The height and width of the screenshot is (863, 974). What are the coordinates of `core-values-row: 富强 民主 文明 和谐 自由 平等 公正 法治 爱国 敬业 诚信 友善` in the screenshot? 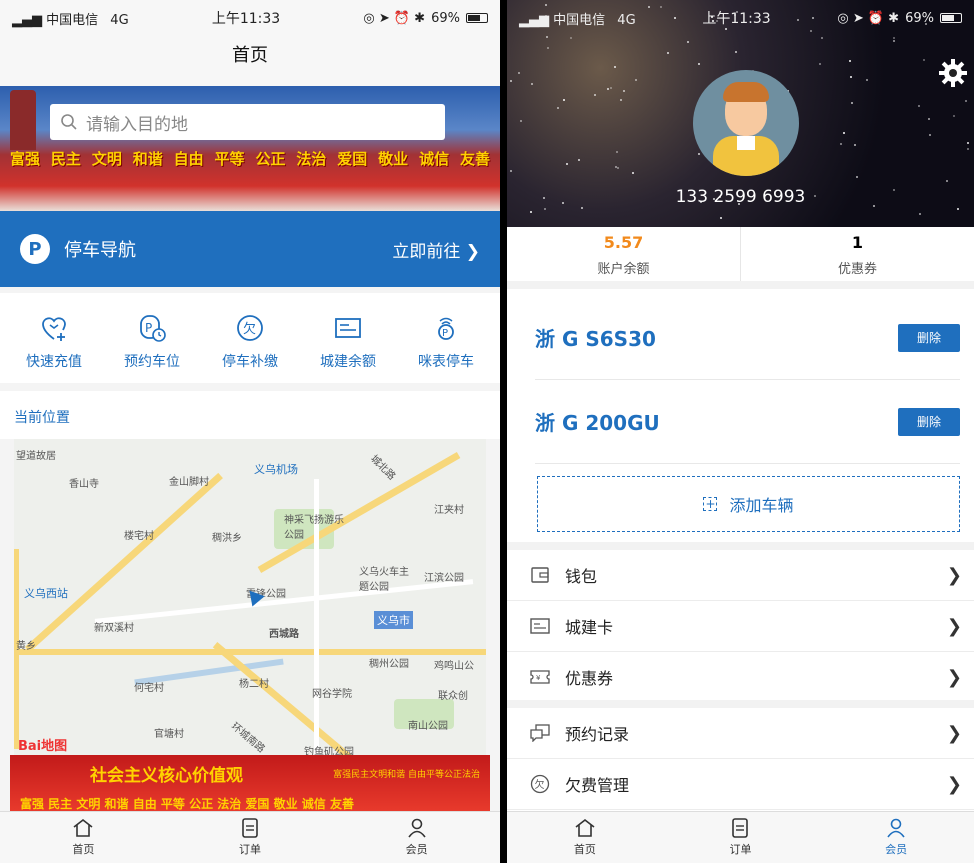 It's located at (250, 158).